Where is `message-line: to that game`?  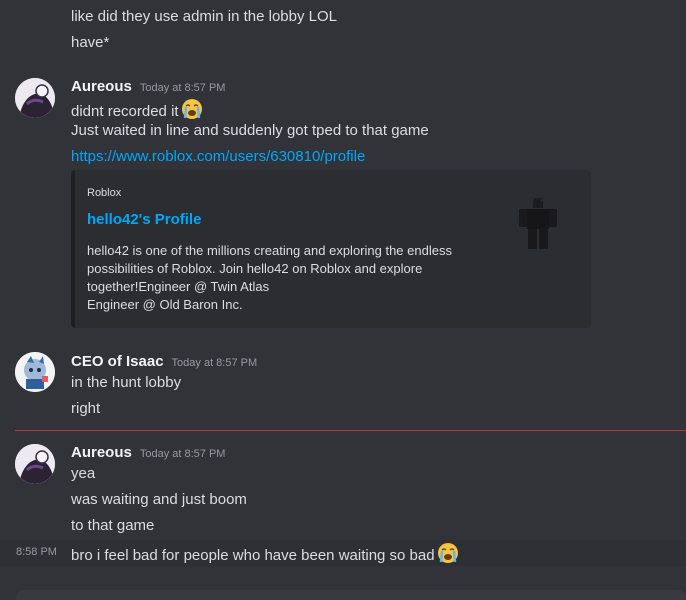 message-line: to that game is located at coordinates (113, 525).